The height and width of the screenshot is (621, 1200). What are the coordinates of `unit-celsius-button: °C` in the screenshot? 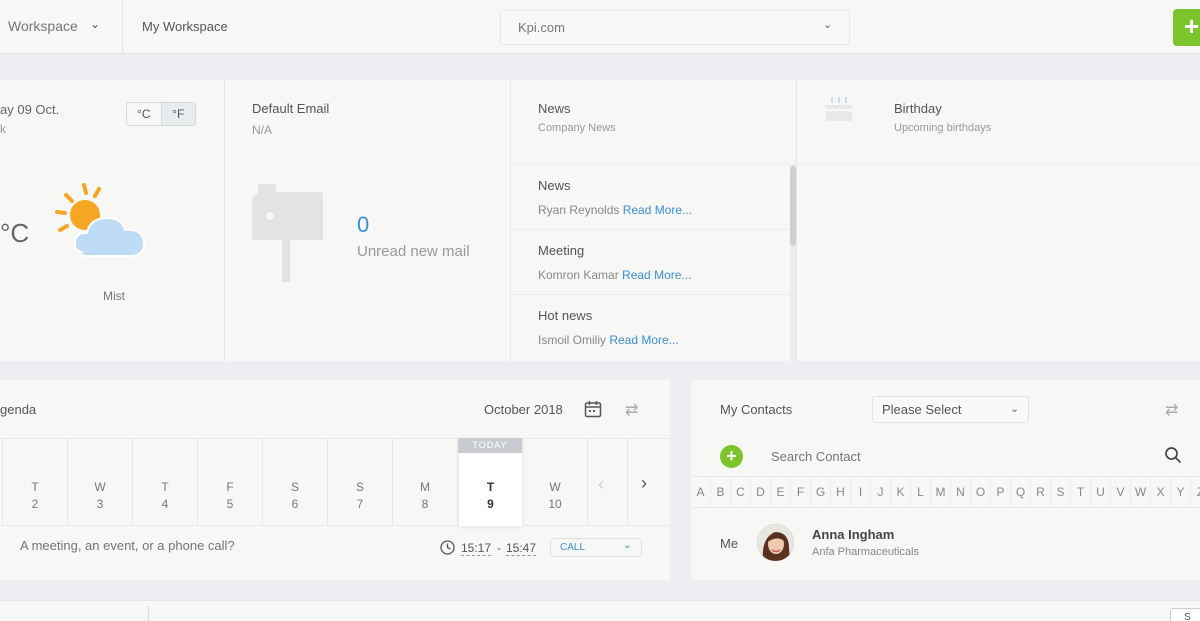 It's located at (144, 114).